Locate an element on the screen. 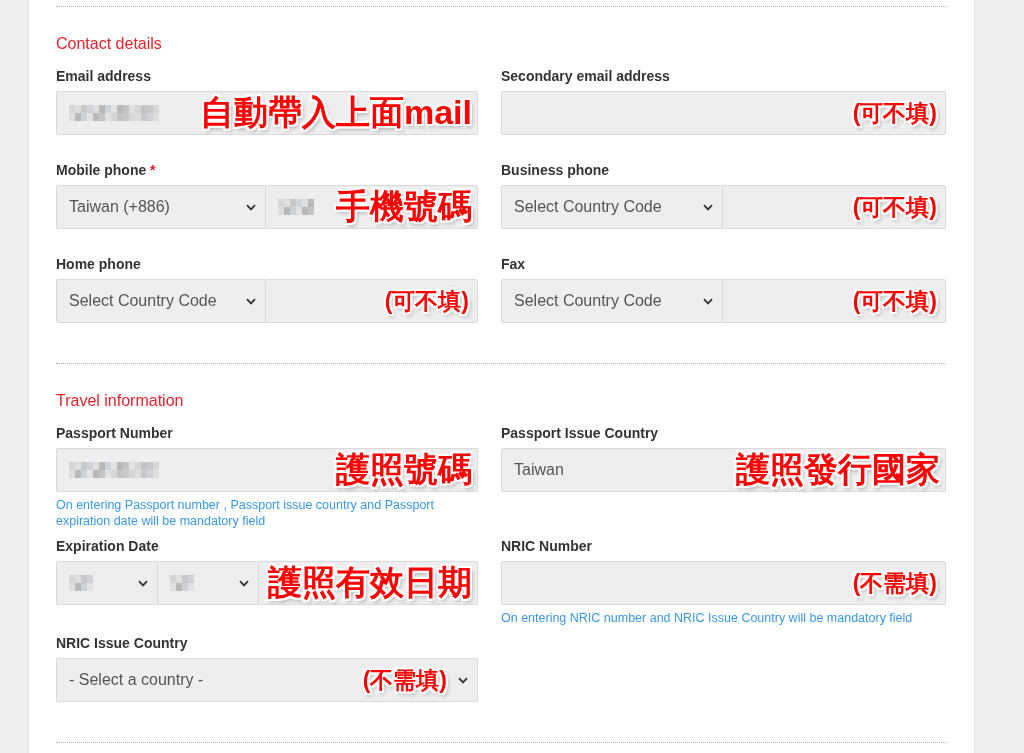 This screenshot has height=753, width=1024. field-label: Passport Number is located at coordinates (115, 433).